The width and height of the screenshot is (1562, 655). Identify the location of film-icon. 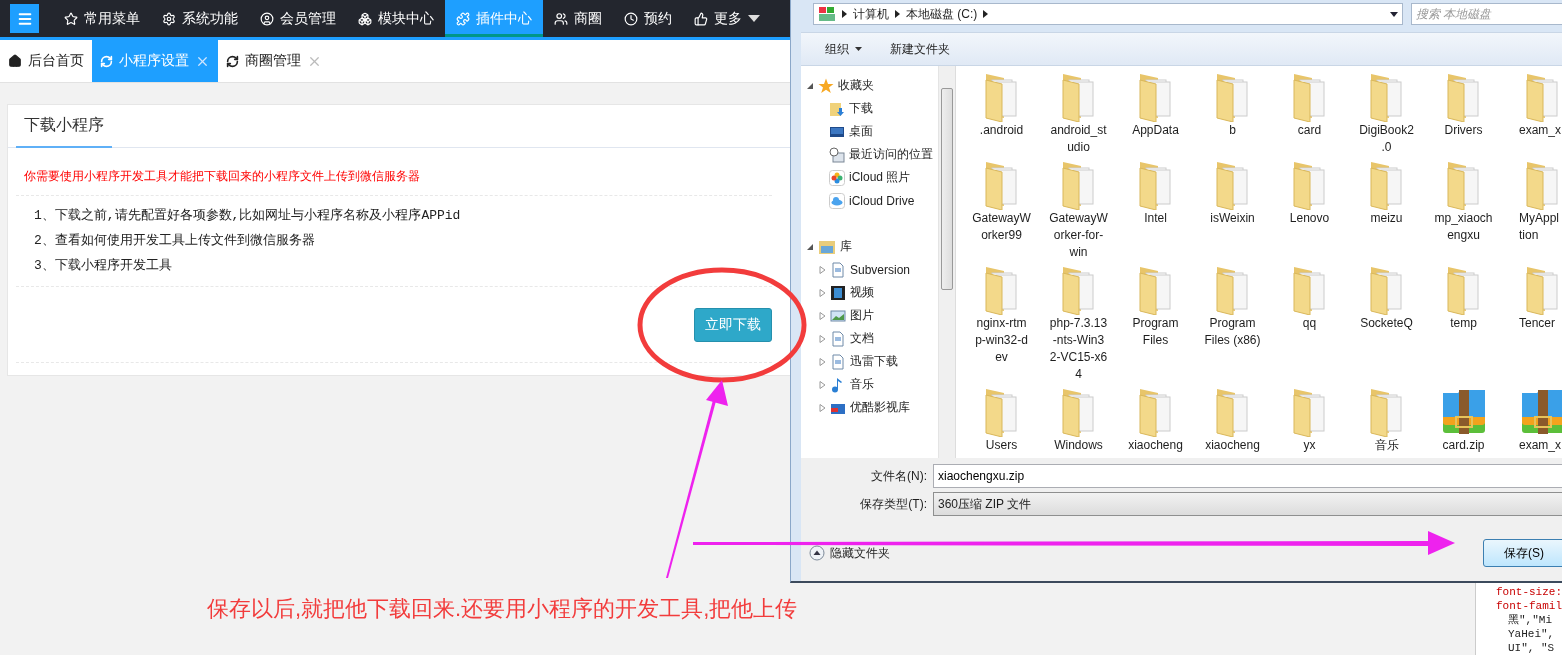
(838, 292).